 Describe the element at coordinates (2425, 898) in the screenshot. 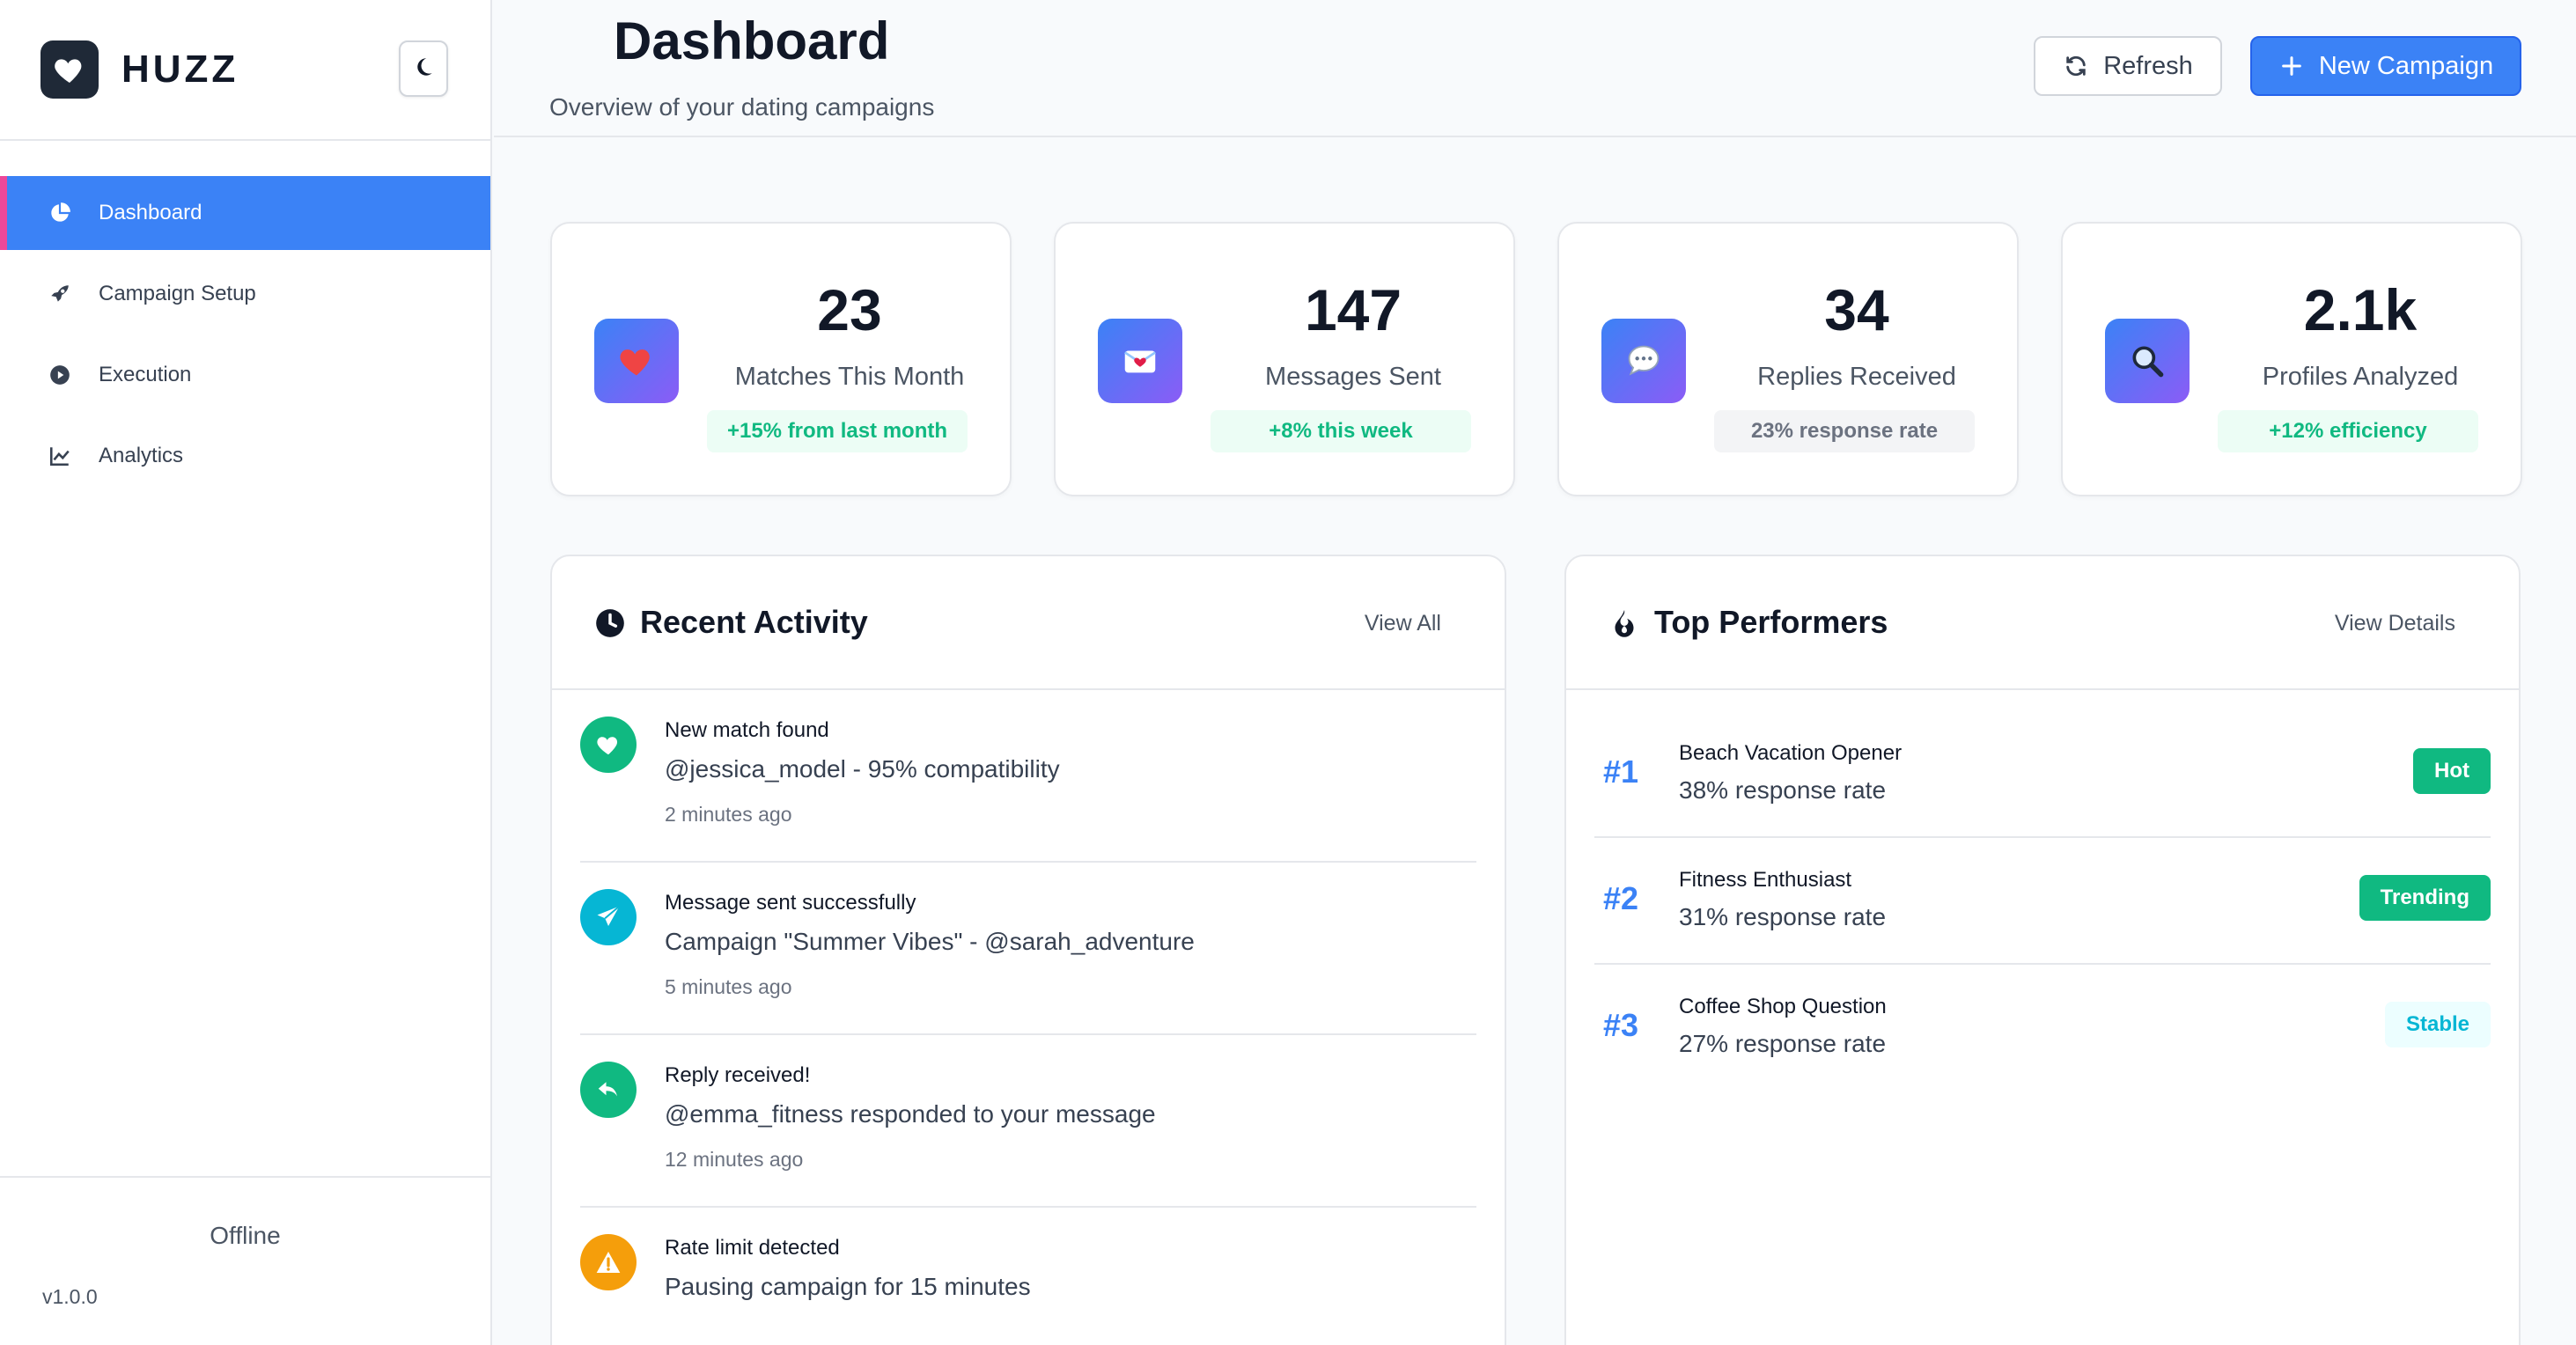

I see `status-badge: Trending` at that location.